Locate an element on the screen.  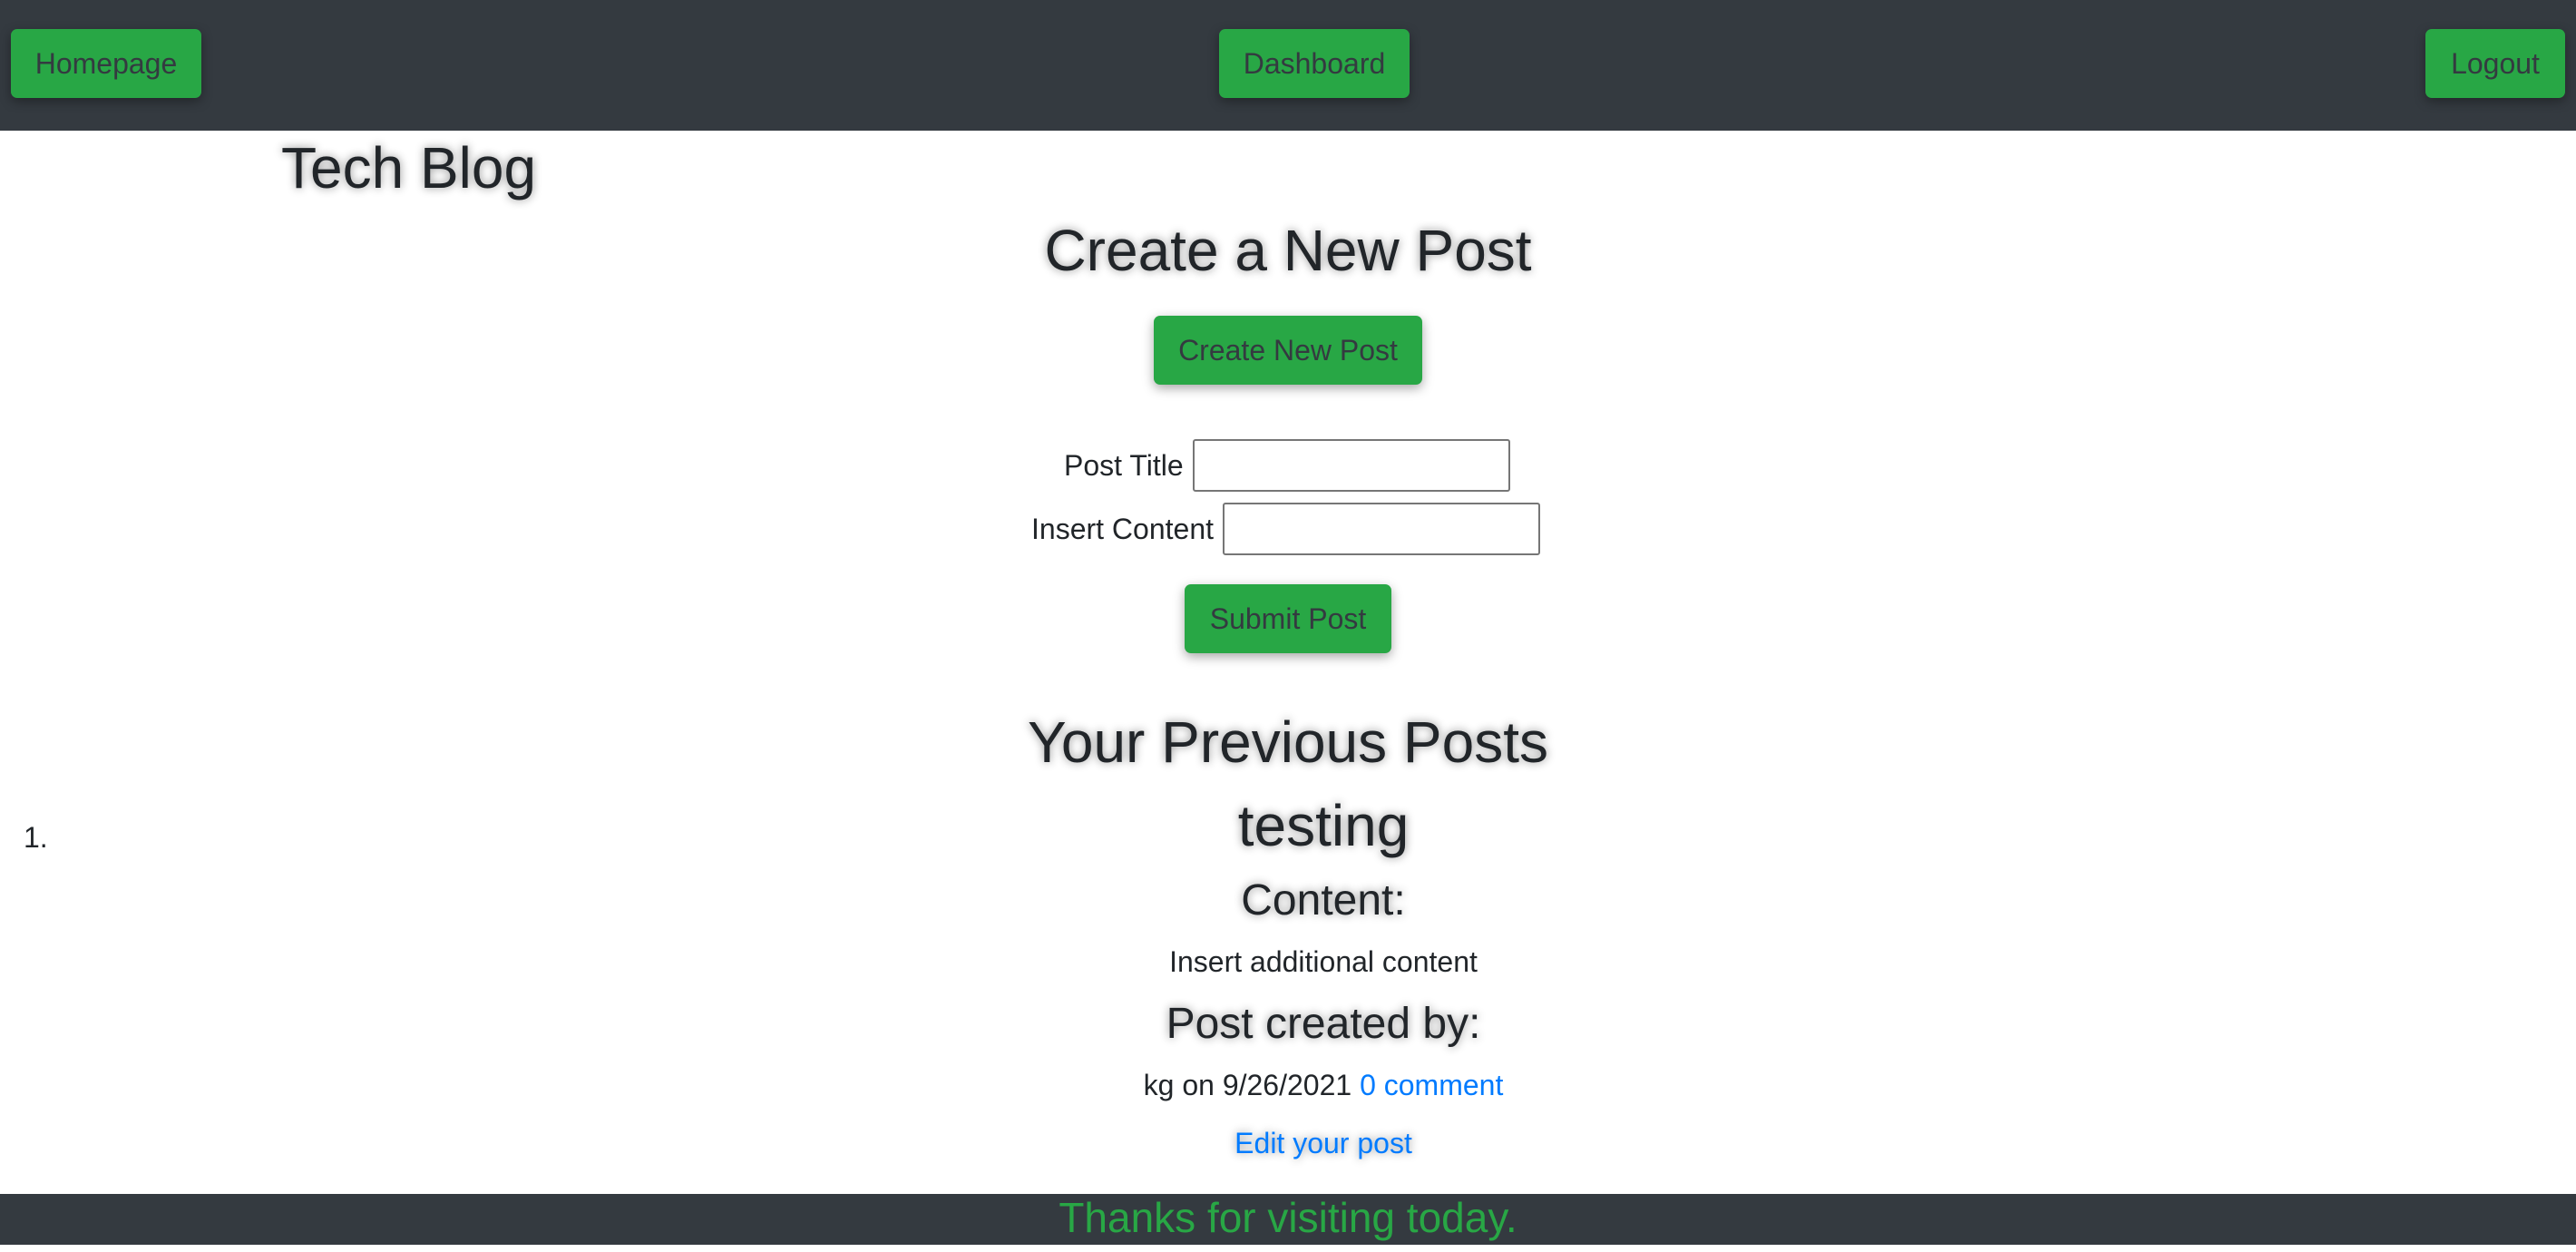
content-row: Insert Content is located at coordinates (1285, 529).